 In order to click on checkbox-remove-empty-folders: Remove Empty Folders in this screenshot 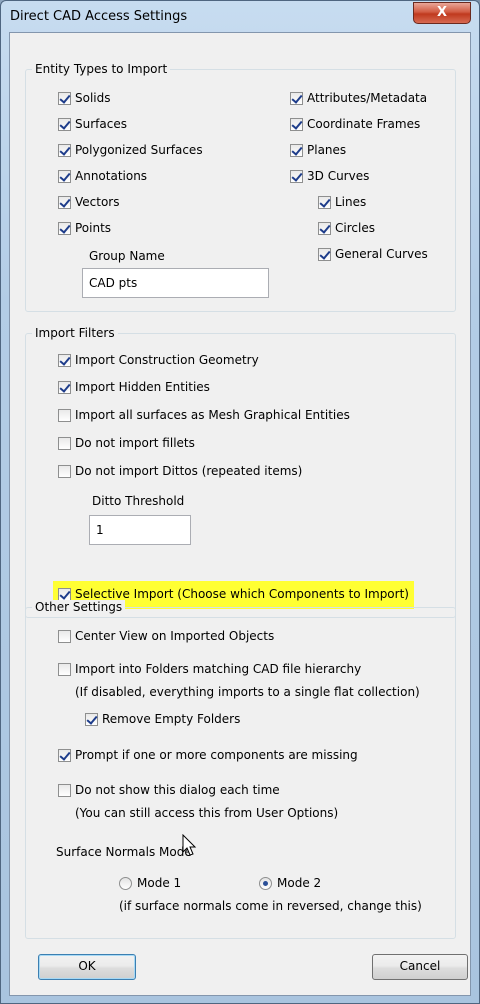, I will do `click(162, 719)`.